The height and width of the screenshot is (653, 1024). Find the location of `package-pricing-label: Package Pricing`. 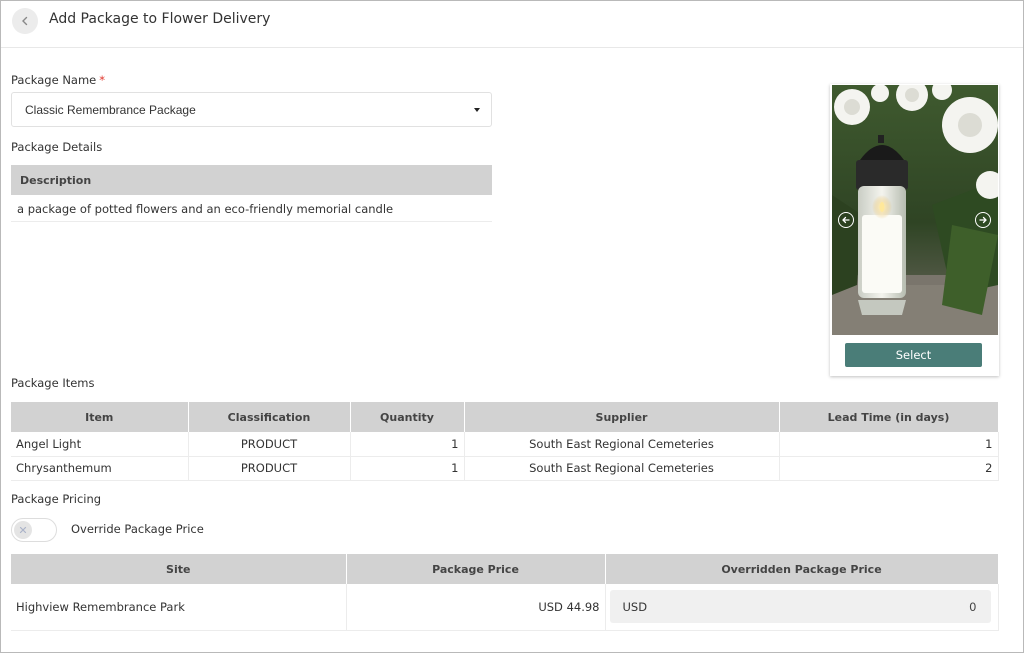

package-pricing-label: Package Pricing is located at coordinates (56, 499).